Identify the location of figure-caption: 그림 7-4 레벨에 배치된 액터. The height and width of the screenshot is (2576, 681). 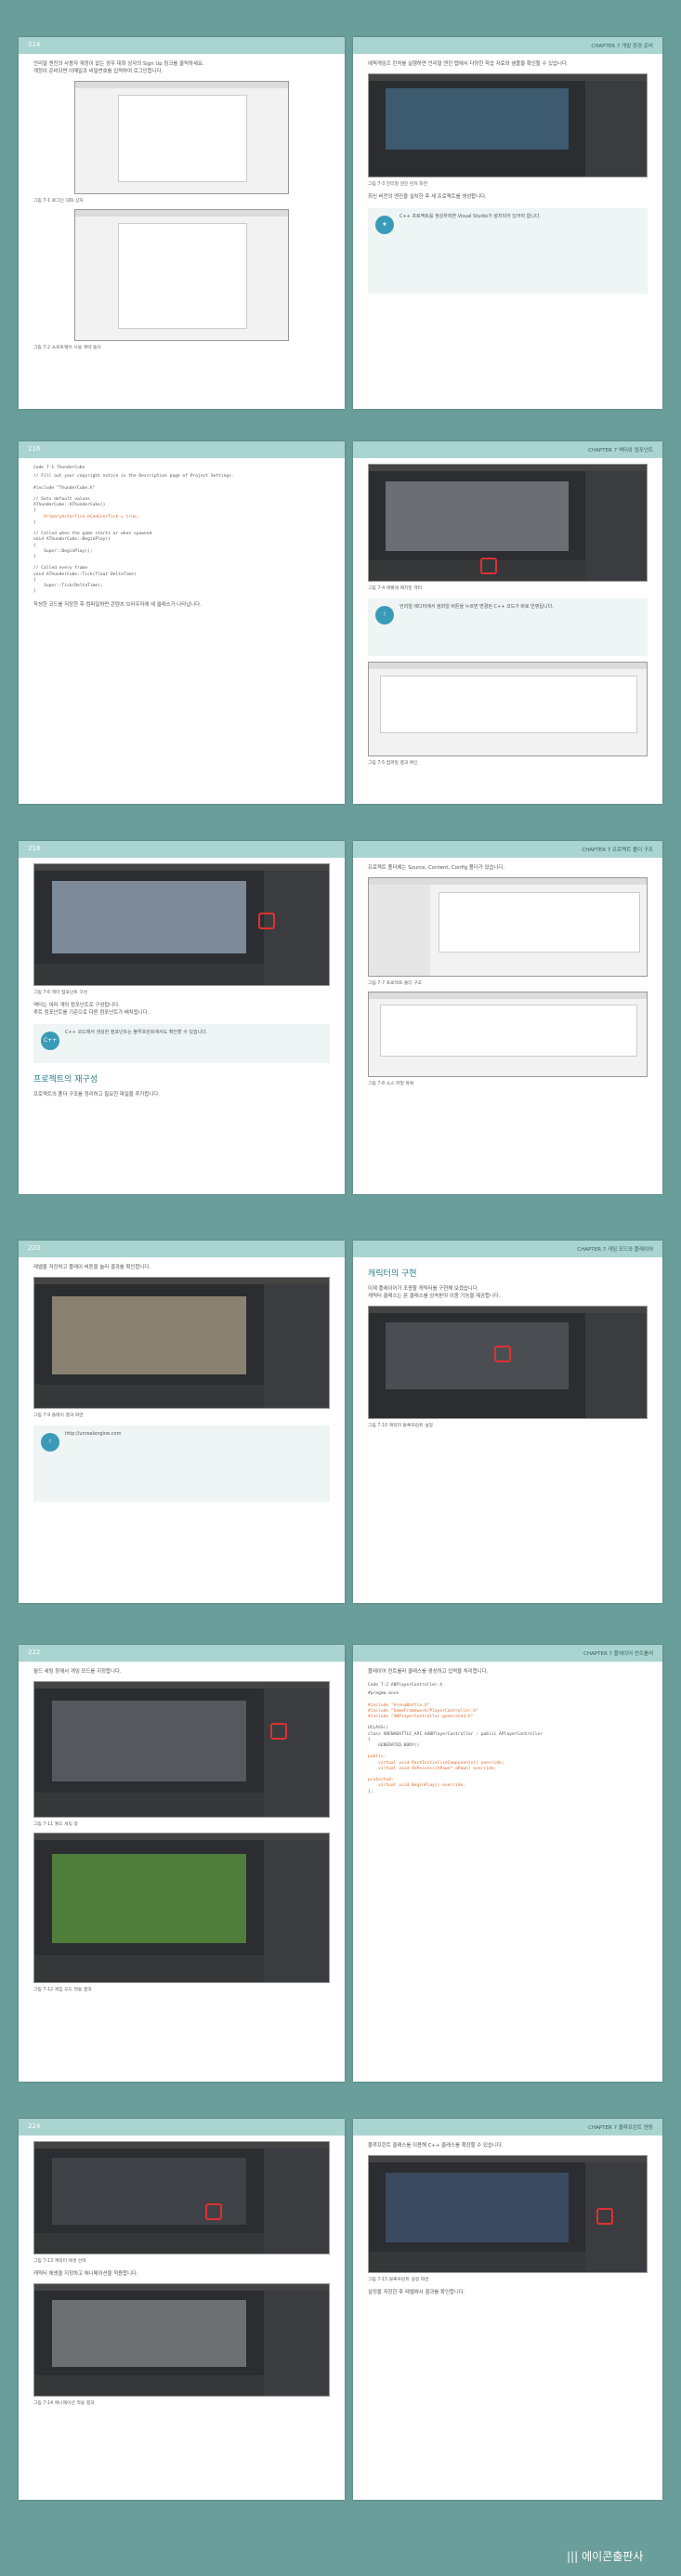
(395, 588).